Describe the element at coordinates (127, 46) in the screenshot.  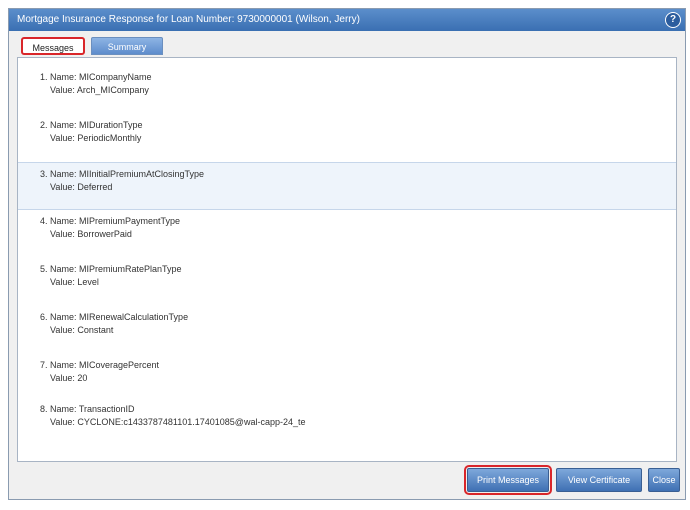
I see `tab-summary: Summary` at that location.